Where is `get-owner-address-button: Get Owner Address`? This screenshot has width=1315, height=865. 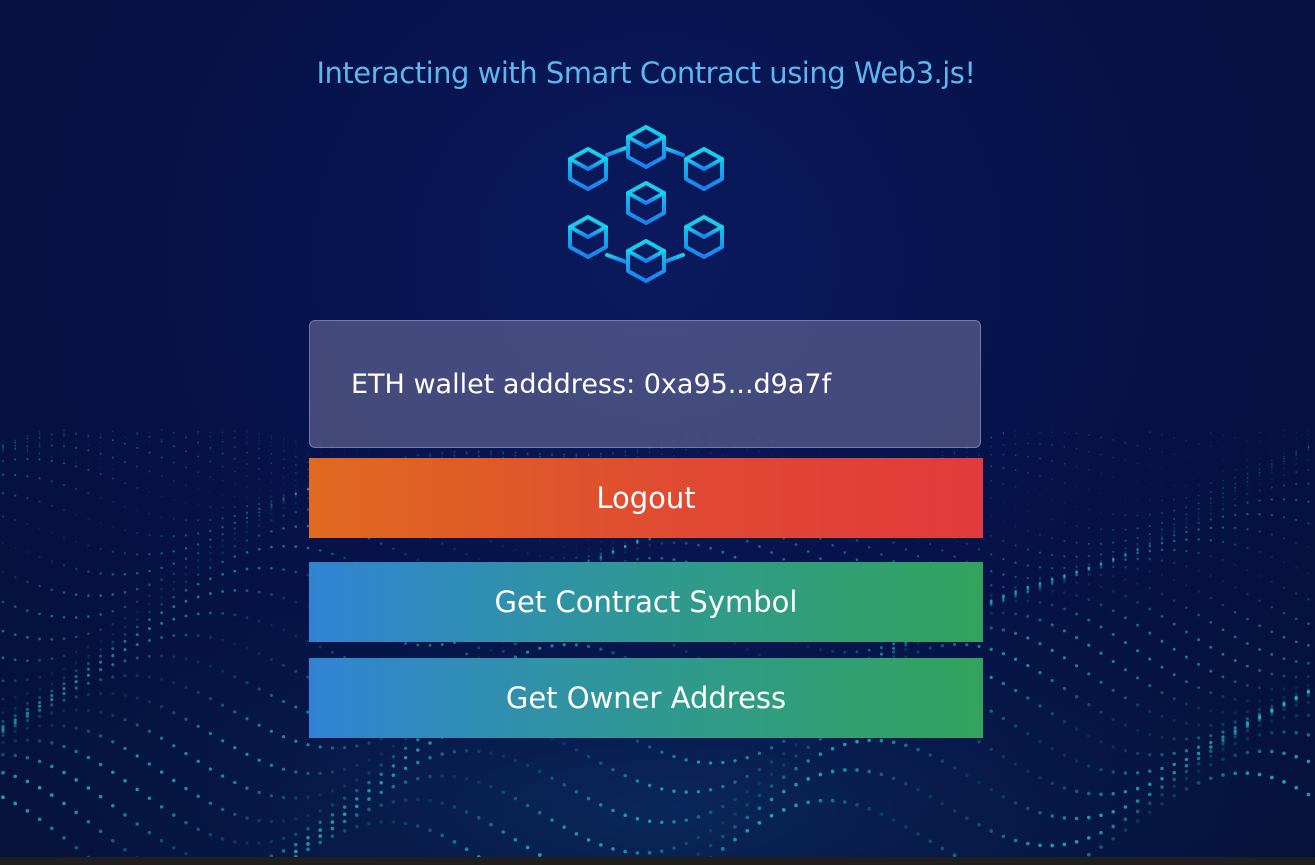 get-owner-address-button: Get Owner Address is located at coordinates (646, 698).